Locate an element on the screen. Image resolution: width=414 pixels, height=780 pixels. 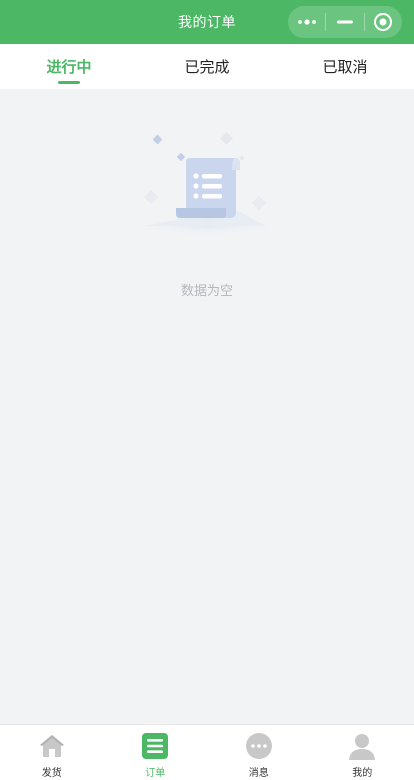
tab-label: 已完成 is located at coordinates (207, 67).